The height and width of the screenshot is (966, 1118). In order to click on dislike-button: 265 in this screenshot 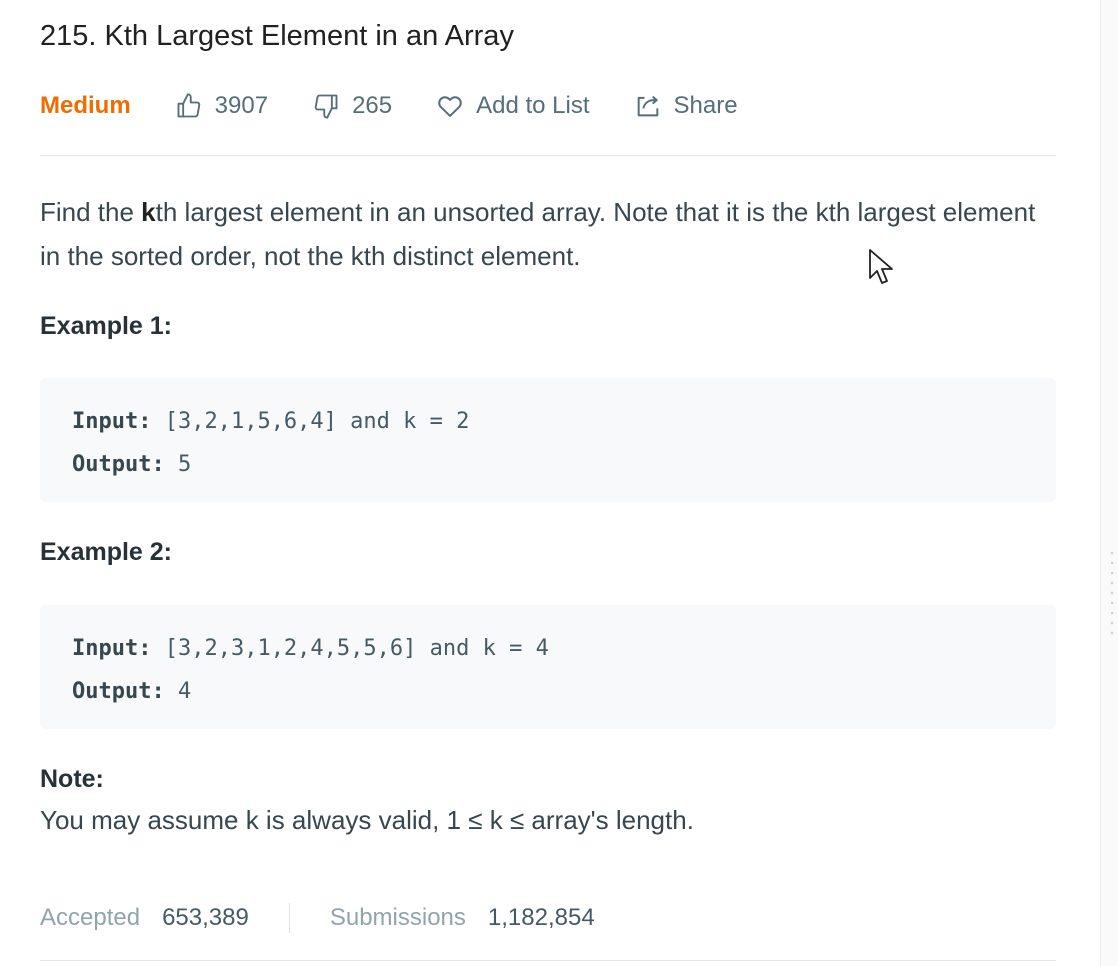, I will do `click(352, 106)`.